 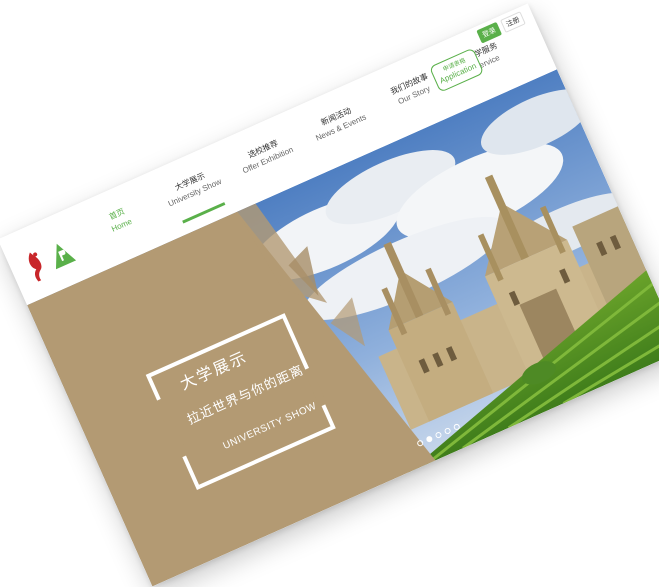 I want to click on site-logo, so click(x=56, y=257).